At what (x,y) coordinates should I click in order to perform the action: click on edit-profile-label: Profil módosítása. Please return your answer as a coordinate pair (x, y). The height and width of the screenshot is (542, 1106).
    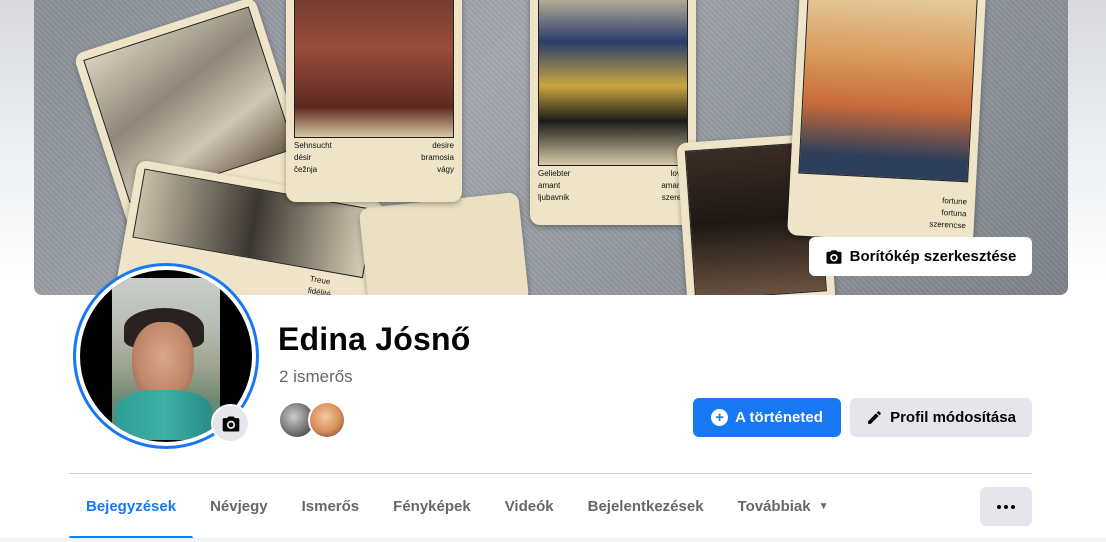
    Looking at the image, I should click on (953, 417).